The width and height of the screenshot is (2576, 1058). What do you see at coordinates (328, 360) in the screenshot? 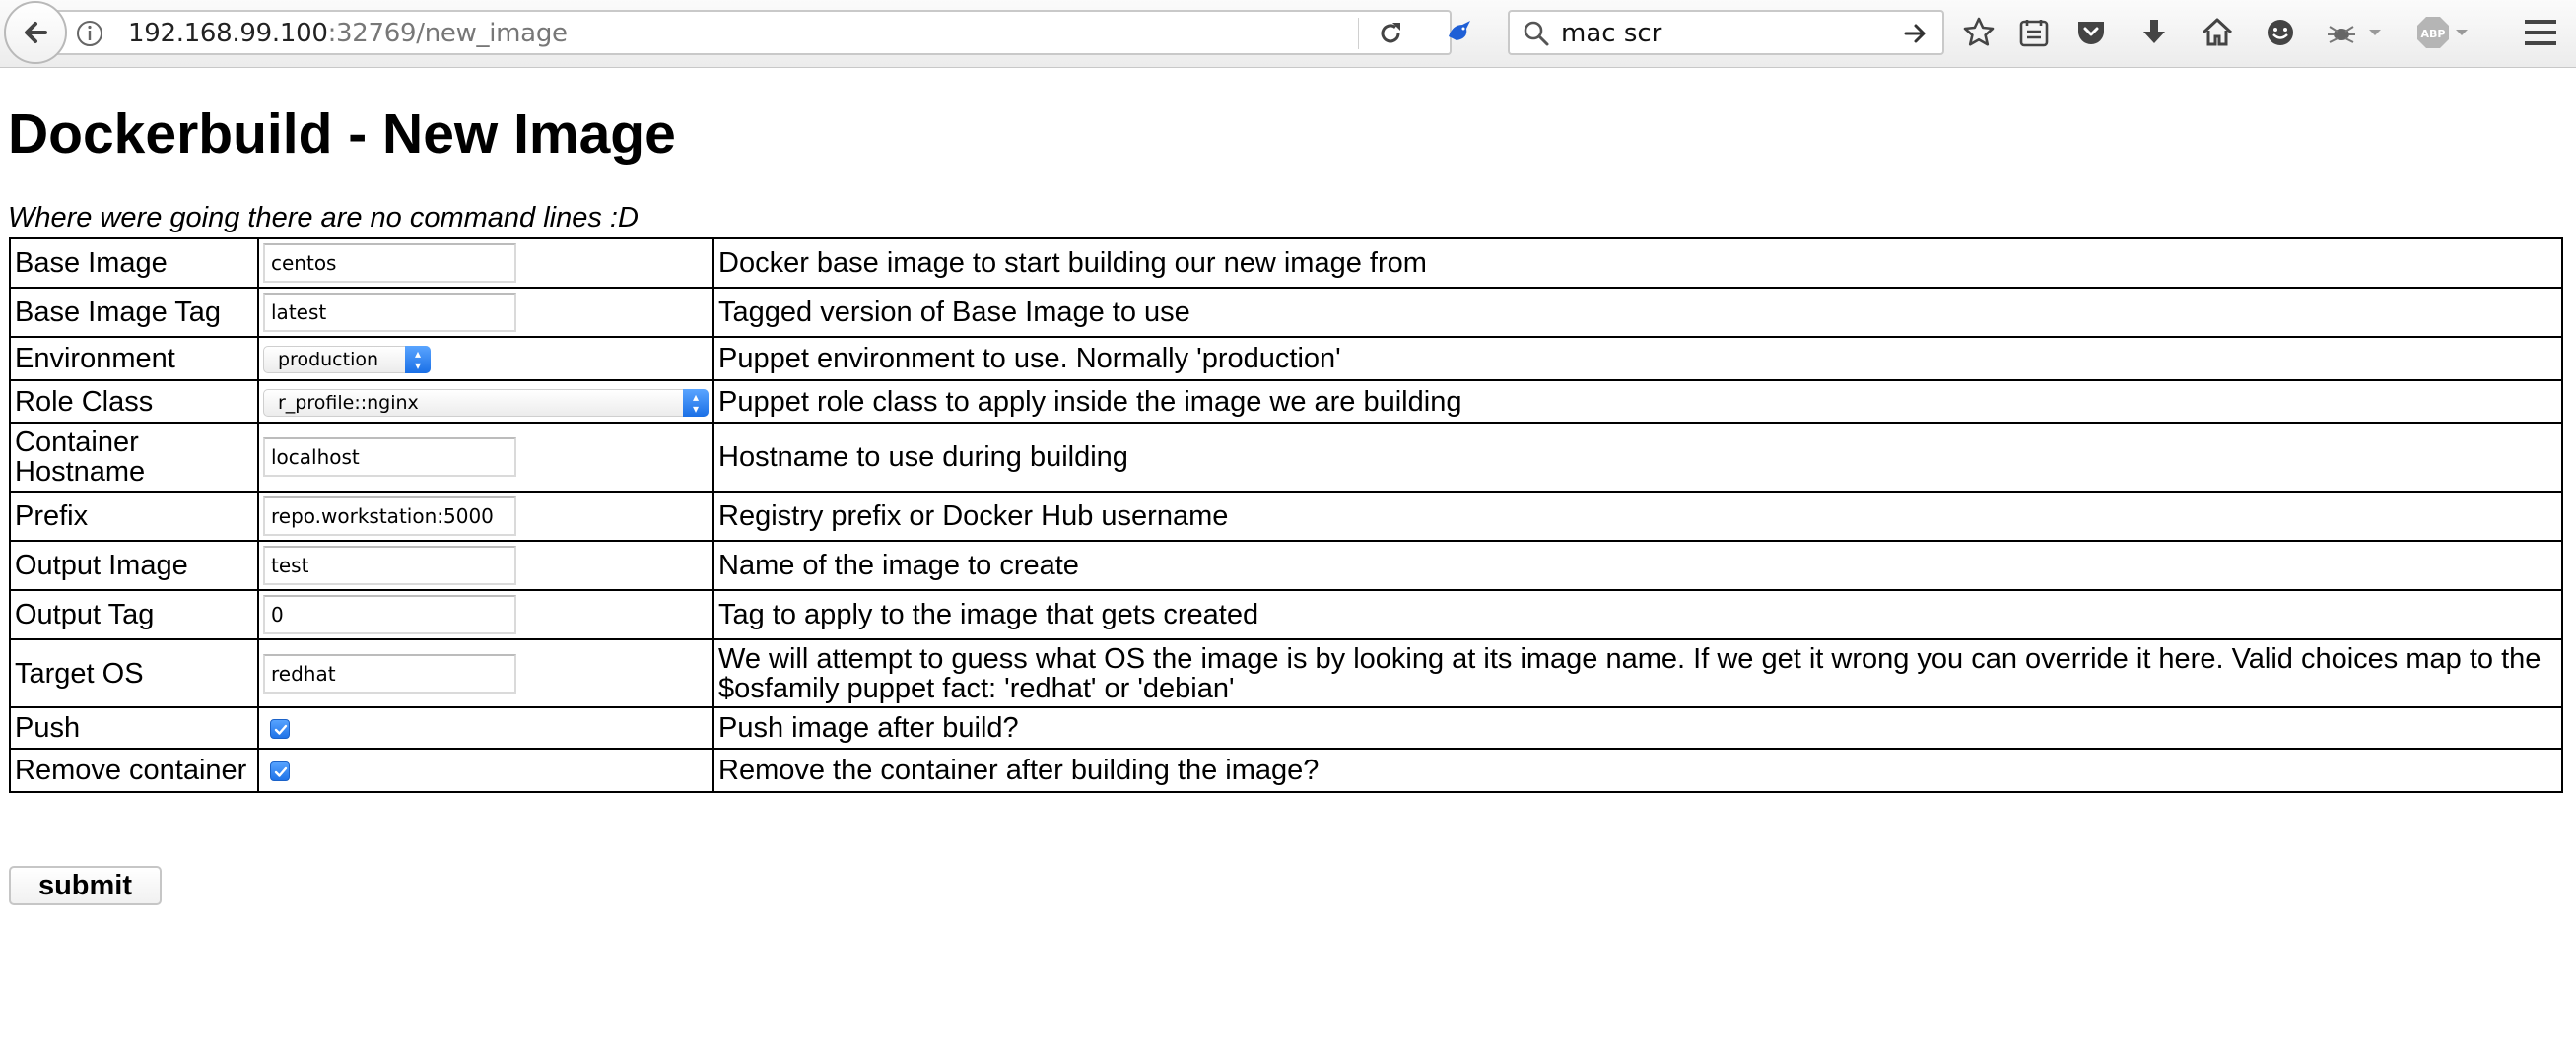
I see `environment-select-value: production` at bounding box center [328, 360].